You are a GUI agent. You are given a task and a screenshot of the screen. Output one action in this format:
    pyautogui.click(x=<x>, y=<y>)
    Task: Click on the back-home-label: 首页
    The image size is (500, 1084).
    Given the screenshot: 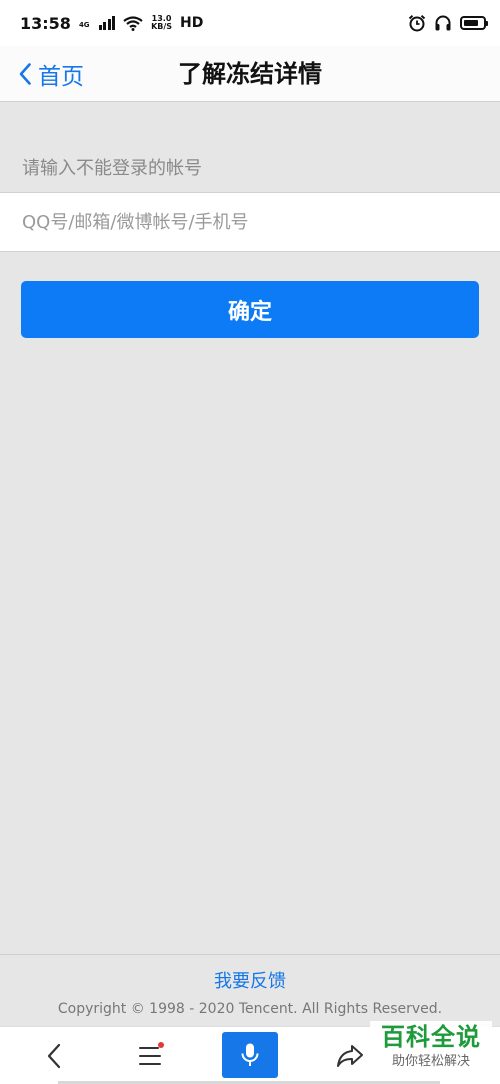 What is the action you would take?
    pyautogui.click(x=61, y=77)
    